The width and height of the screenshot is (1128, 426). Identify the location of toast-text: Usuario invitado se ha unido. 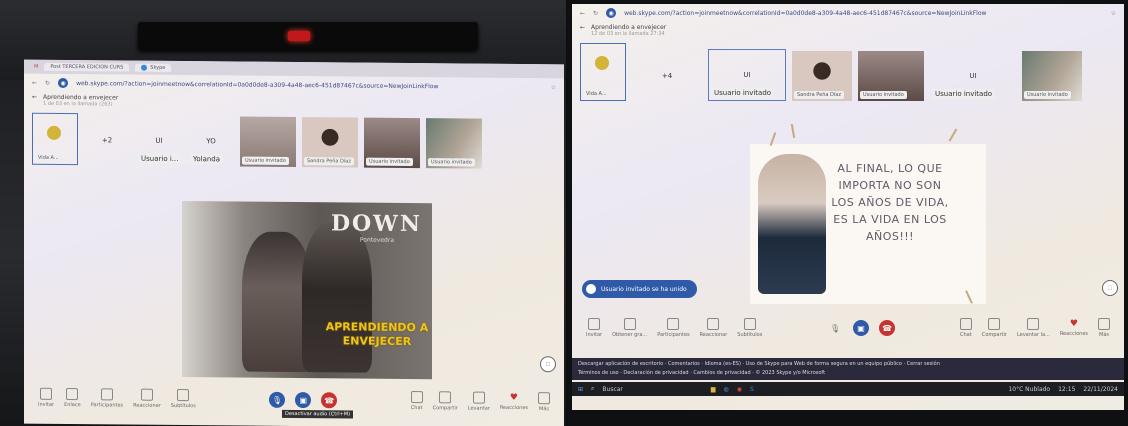
(644, 289).